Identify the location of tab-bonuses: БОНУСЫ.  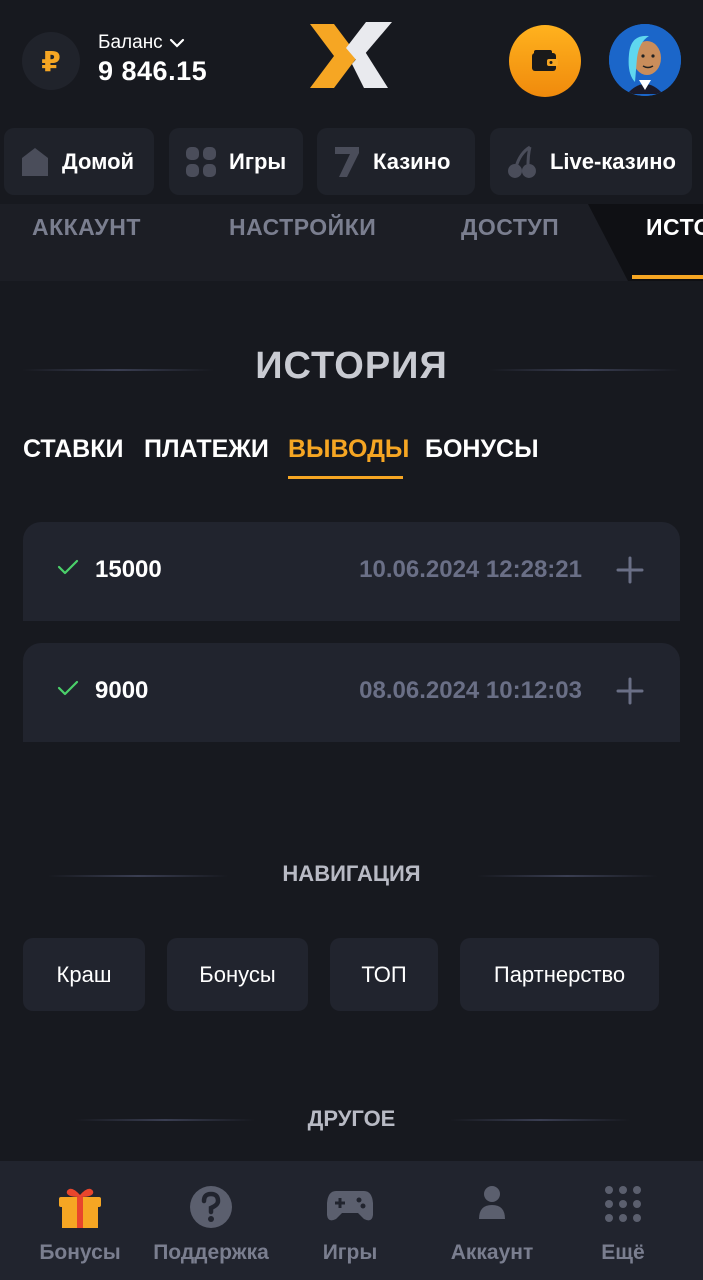
(482, 449).